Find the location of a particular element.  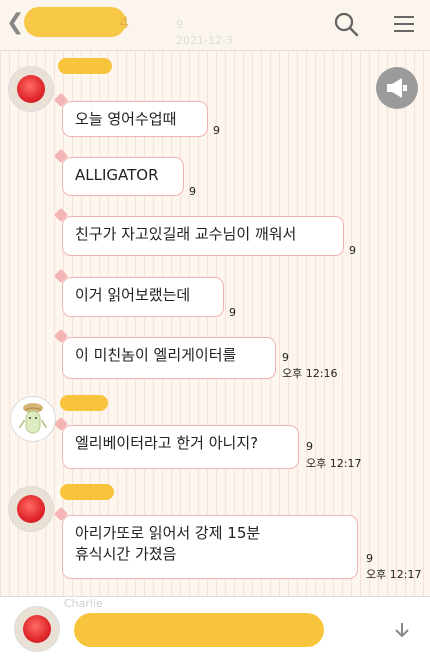

member-count: 4 is located at coordinates (124, 22).